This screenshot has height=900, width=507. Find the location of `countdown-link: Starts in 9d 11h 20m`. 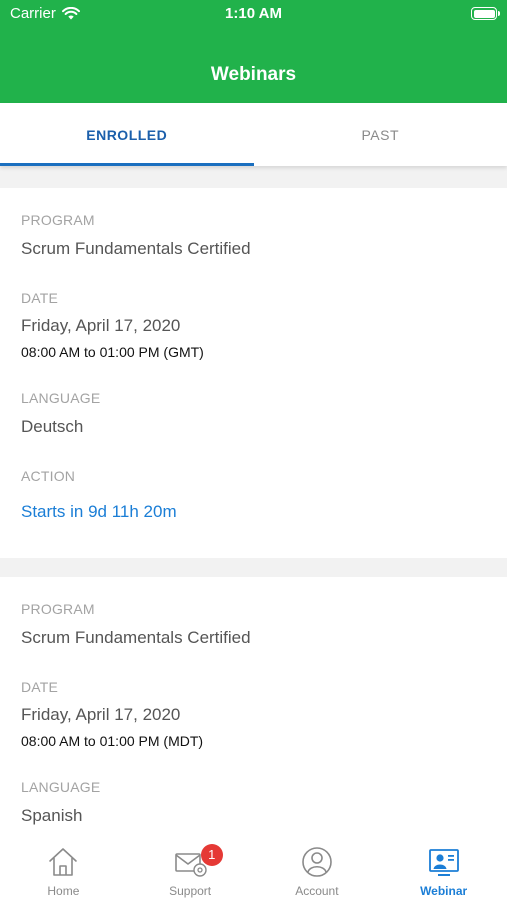

countdown-link: Starts in 9d 11h 20m is located at coordinates (99, 512).